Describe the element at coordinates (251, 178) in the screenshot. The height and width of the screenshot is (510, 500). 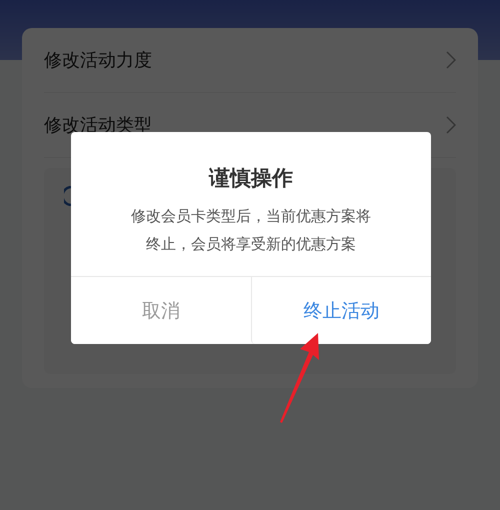
I see `dialog-title: 谨慎操作` at that location.